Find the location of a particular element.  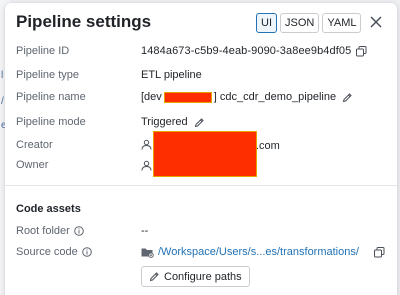

pipeline-mode-value: Triggered is located at coordinates (173, 122).